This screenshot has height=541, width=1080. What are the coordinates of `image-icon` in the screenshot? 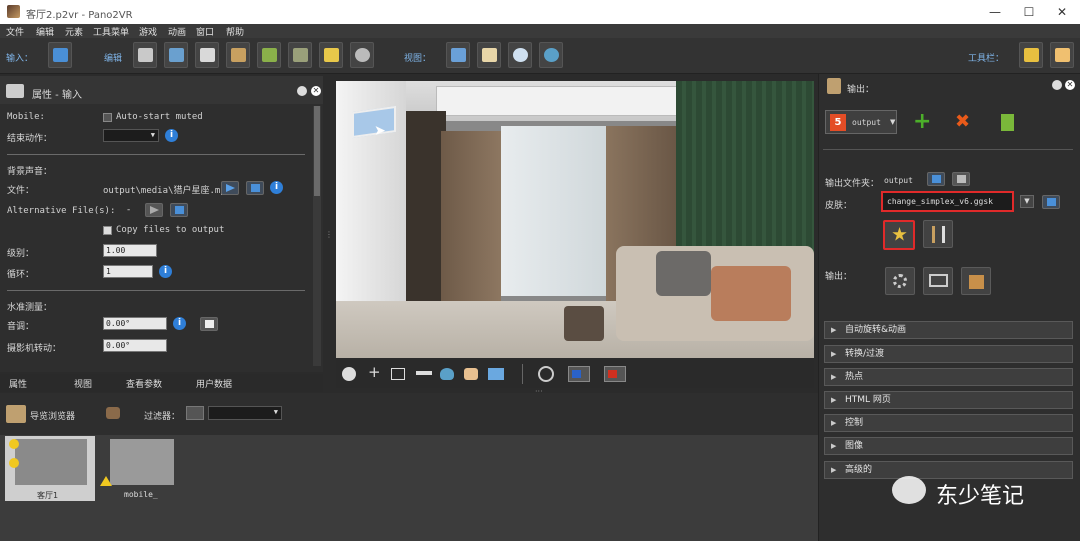 It's located at (496, 374).